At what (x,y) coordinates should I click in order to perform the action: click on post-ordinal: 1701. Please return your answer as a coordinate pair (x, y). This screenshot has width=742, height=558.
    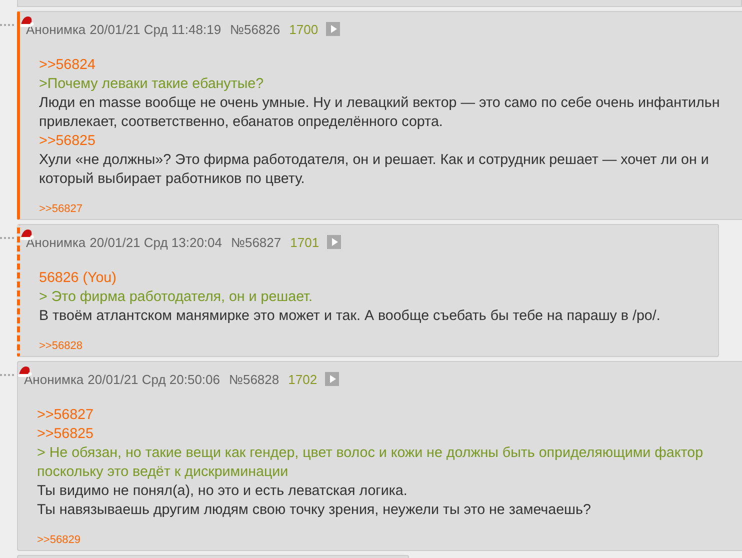
    Looking at the image, I should click on (305, 242).